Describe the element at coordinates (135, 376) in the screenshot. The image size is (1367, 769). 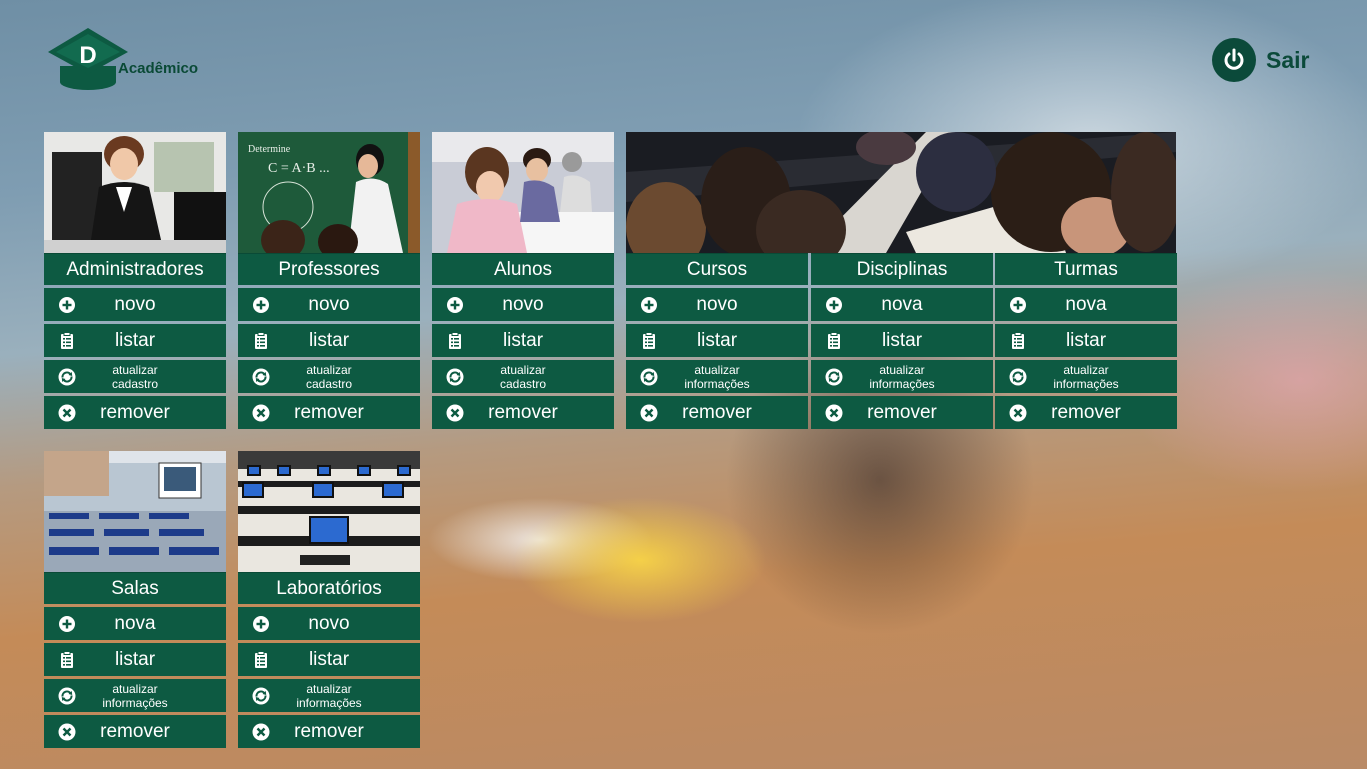
I see `update-administradores-button: atualizar cadastro` at that location.